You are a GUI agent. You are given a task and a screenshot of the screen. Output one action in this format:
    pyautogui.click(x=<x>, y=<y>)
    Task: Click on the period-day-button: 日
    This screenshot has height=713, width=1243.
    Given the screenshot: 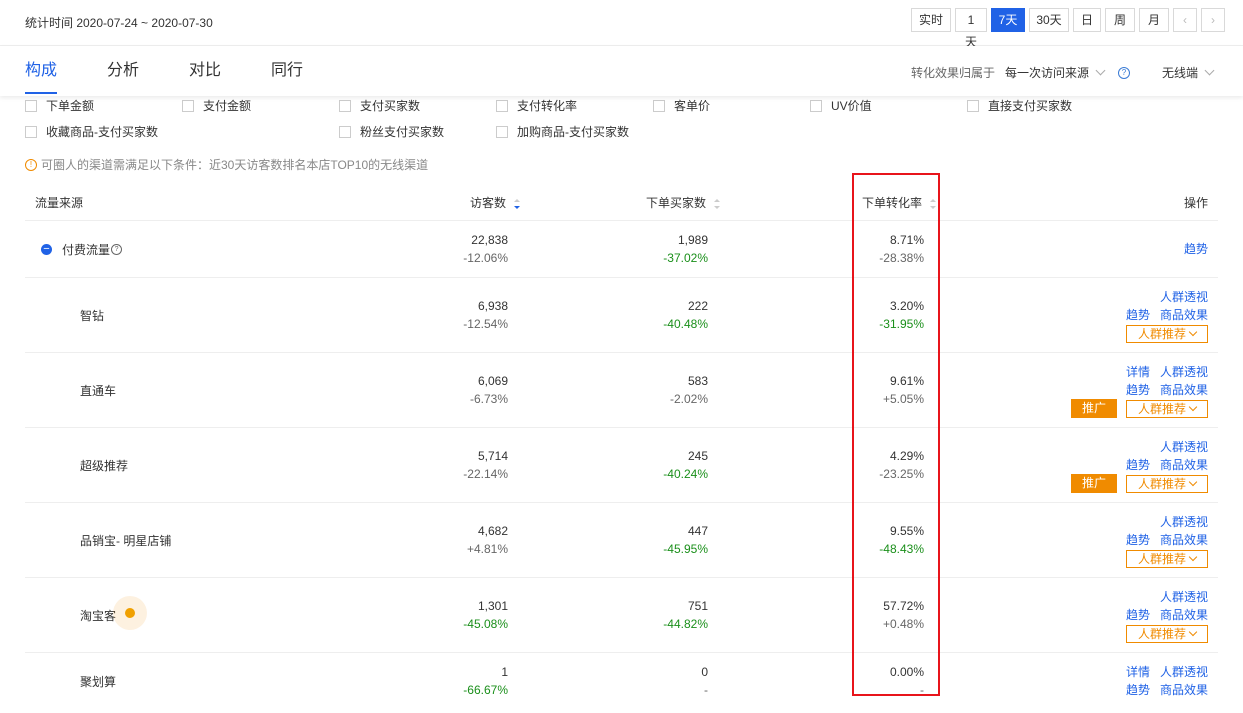 What is the action you would take?
    pyautogui.click(x=1087, y=20)
    